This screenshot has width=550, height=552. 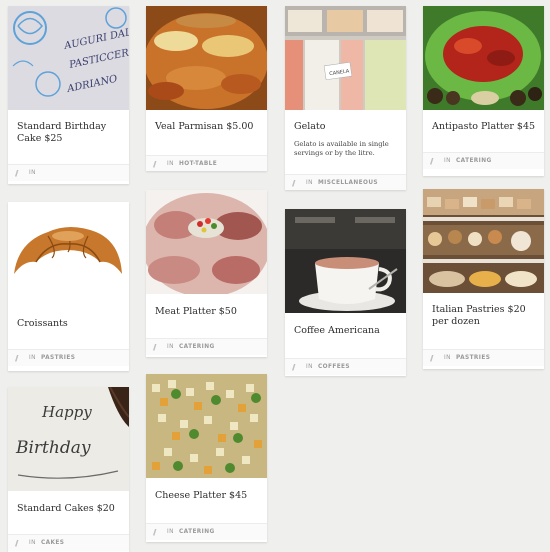 What do you see at coordinates (207, 496) in the screenshot?
I see `item-title: Cheese Platter $45` at bounding box center [207, 496].